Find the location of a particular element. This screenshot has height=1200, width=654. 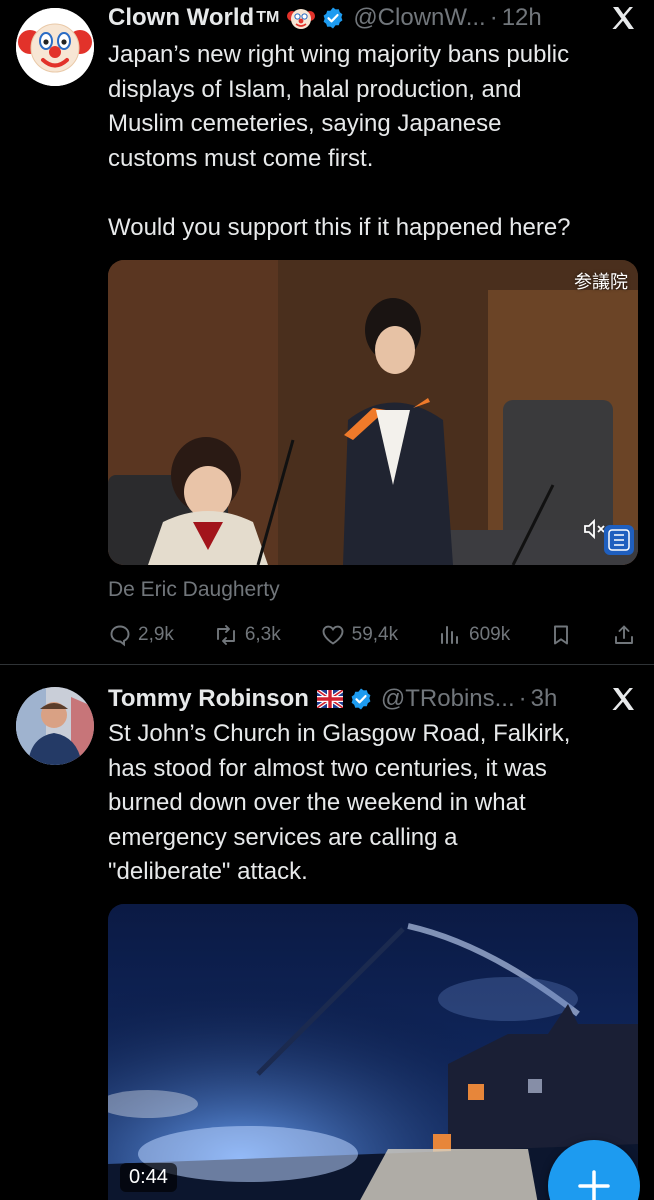

bookmark-button is located at coordinates (561, 635).